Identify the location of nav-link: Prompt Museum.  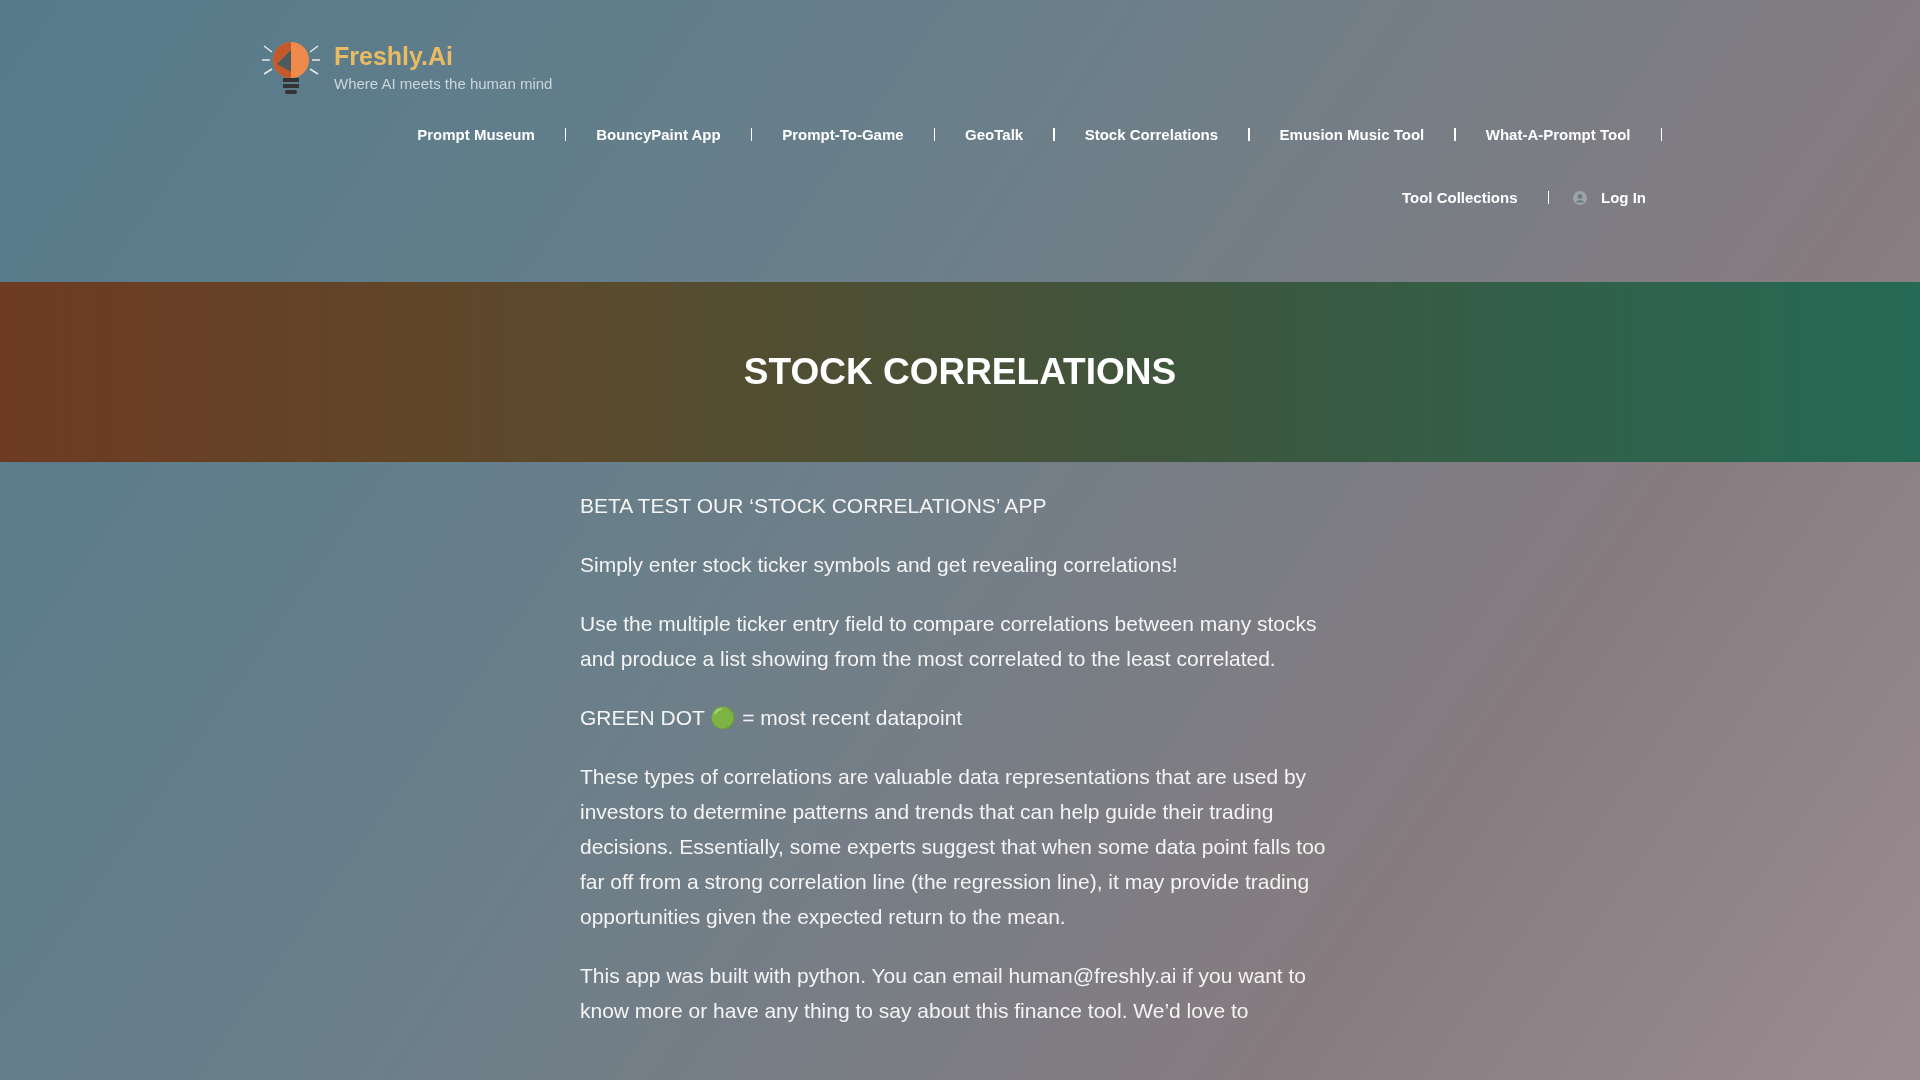
(476, 134).